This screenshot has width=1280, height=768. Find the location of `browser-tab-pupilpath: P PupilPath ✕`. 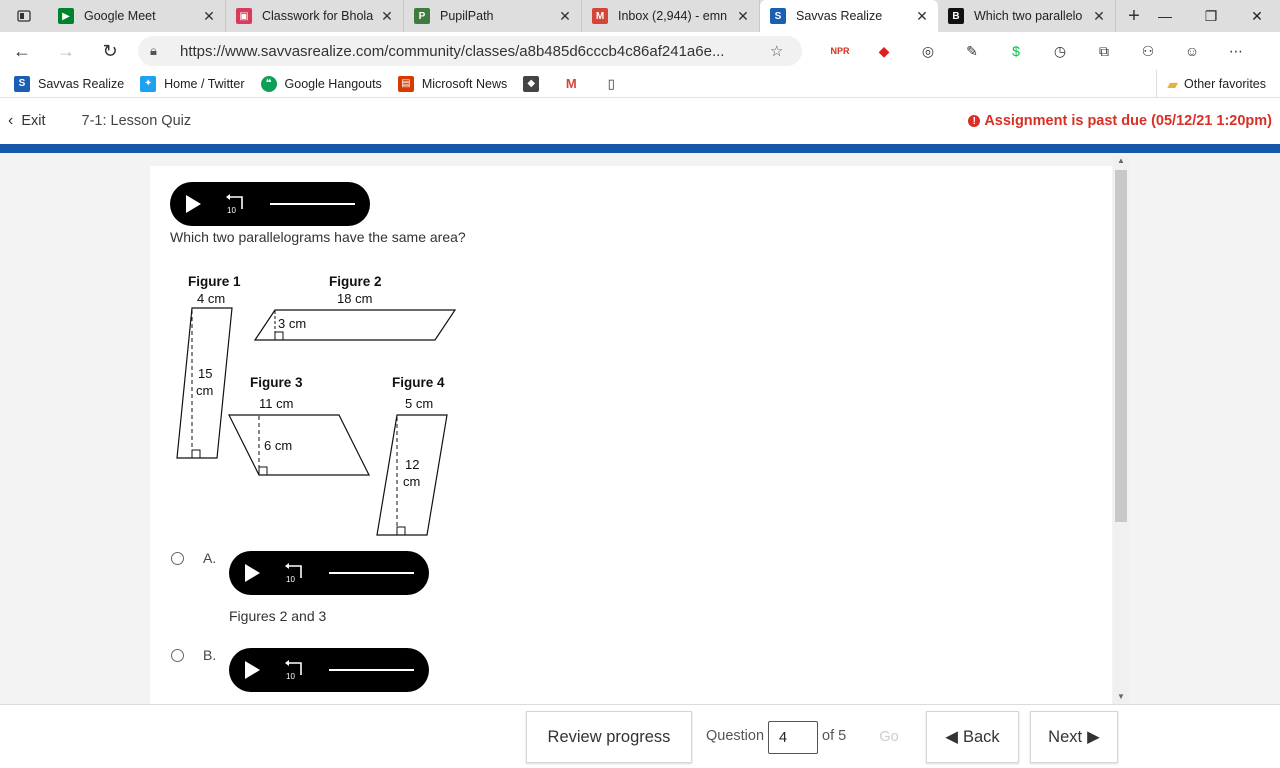

browser-tab-pupilpath: P PupilPath ✕ is located at coordinates (493, 16).